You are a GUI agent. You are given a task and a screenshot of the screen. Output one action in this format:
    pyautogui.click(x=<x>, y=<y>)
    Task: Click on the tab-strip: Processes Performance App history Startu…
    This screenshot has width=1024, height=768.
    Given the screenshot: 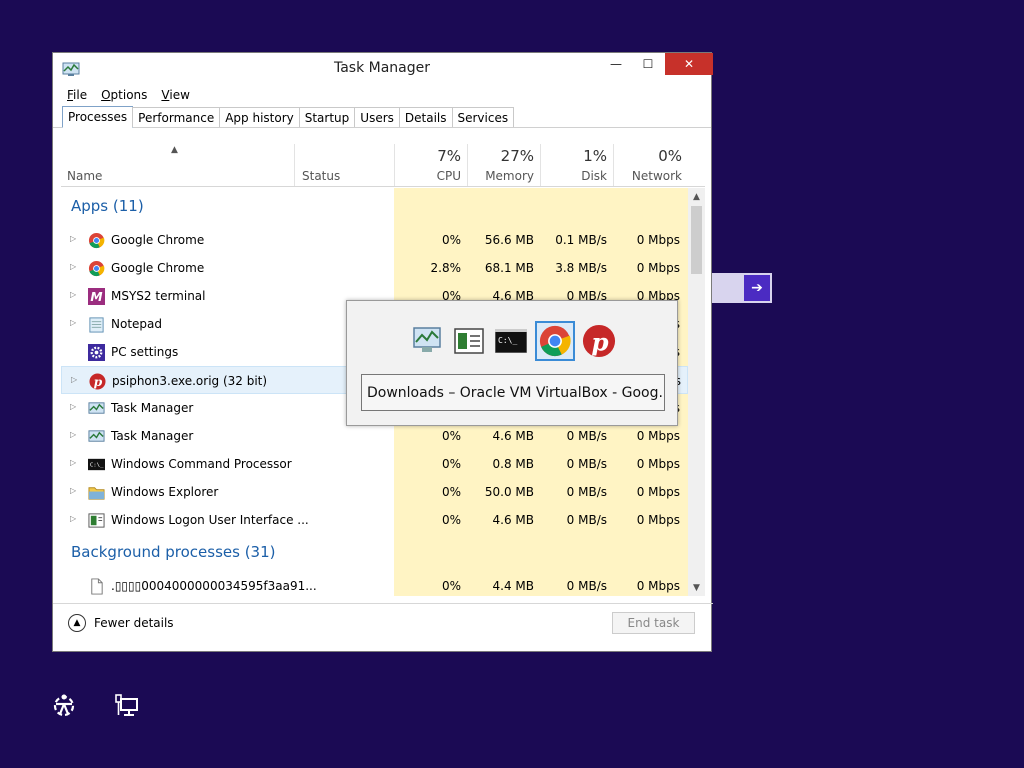 What is the action you would take?
    pyautogui.click(x=382, y=117)
    